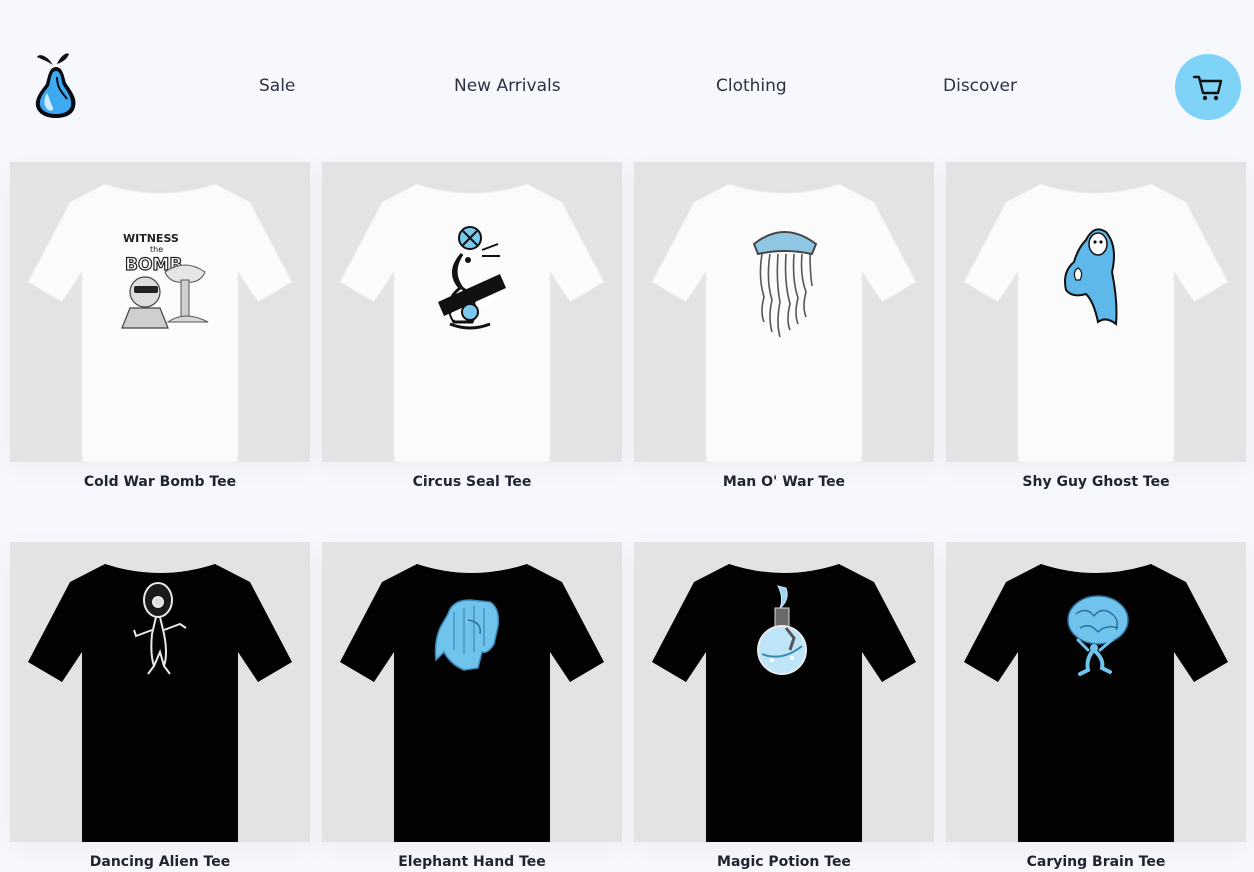 This screenshot has height=872, width=1254. What do you see at coordinates (160, 482) in the screenshot?
I see `product-title: Cold War Bomb Tee` at bounding box center [160, 482].